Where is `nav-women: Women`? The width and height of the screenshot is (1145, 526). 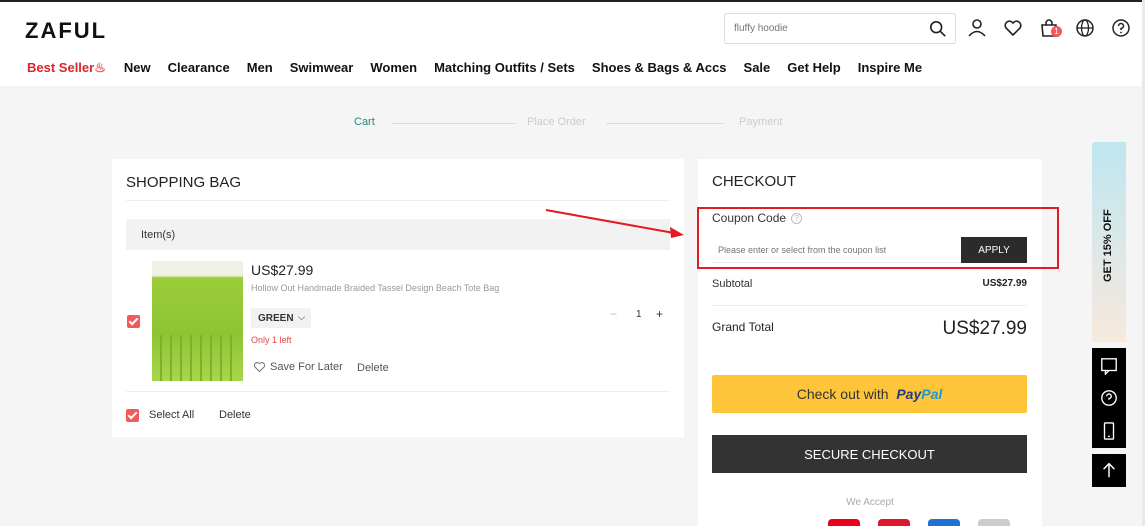
nav-women: Women is located at coordinates (393, 68).